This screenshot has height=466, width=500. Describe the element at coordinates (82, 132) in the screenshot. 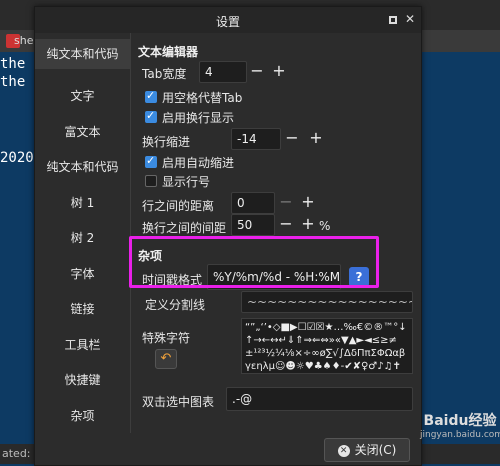

I see `sidebar-item-rich-text: 富文本` at that location.